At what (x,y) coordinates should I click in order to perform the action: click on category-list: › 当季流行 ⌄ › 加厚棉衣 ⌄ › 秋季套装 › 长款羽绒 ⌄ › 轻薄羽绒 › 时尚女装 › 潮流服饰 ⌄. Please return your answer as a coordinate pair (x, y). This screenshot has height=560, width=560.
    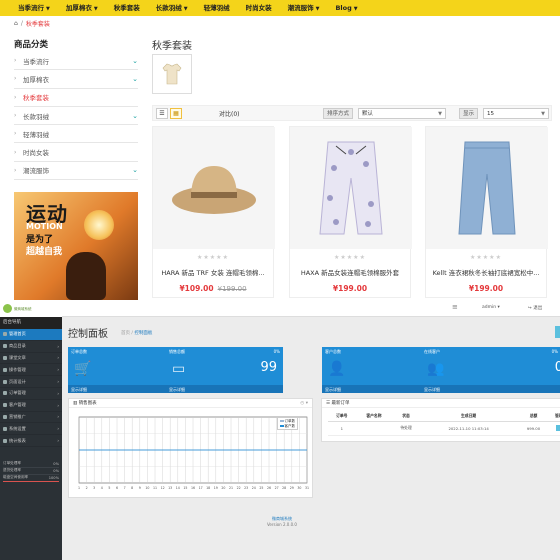
    Looking at the image, I should click on (76, 116).